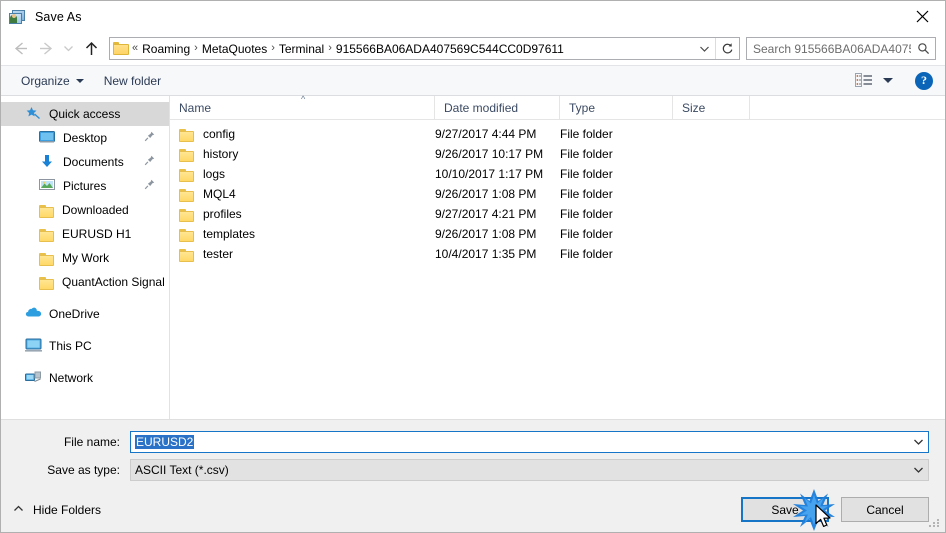 This screenshot has width=946, height=533. I want to click on save-as-type-select: ASCII Text (*.csv), so click(529, 470).